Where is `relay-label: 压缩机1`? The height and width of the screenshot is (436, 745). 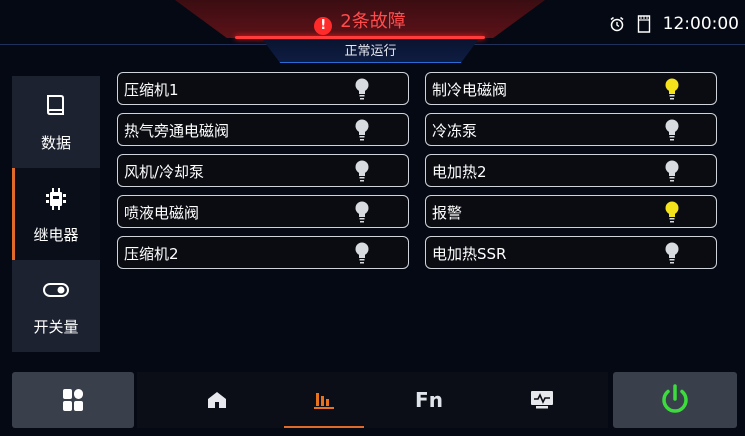
relay-label: 压缩机1 is located at coordinates (151, 90).